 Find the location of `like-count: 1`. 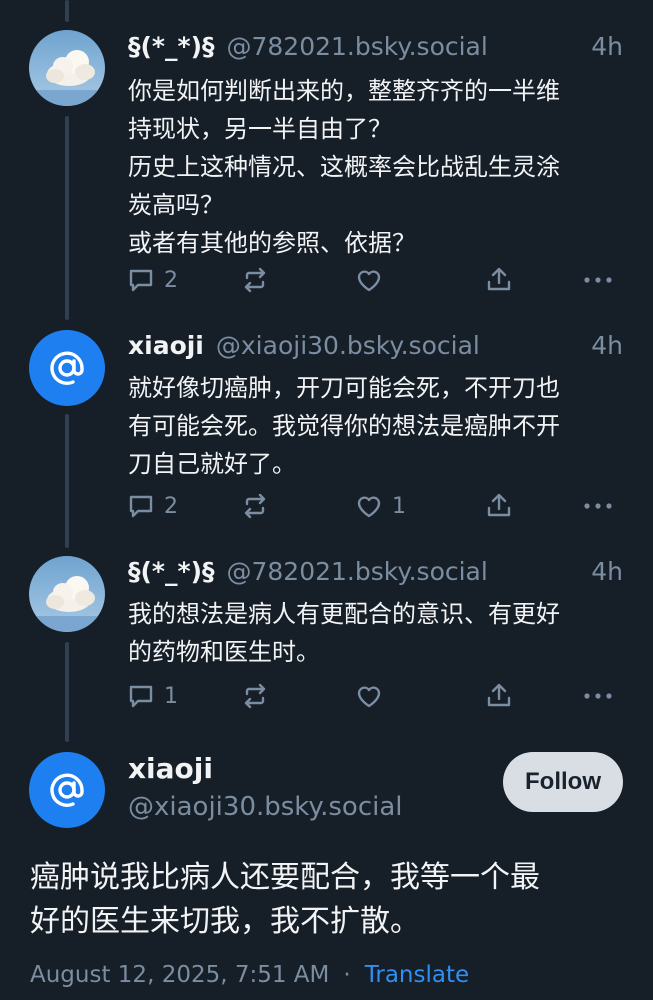

like-count: 1 is located at coordinates (399, 506).